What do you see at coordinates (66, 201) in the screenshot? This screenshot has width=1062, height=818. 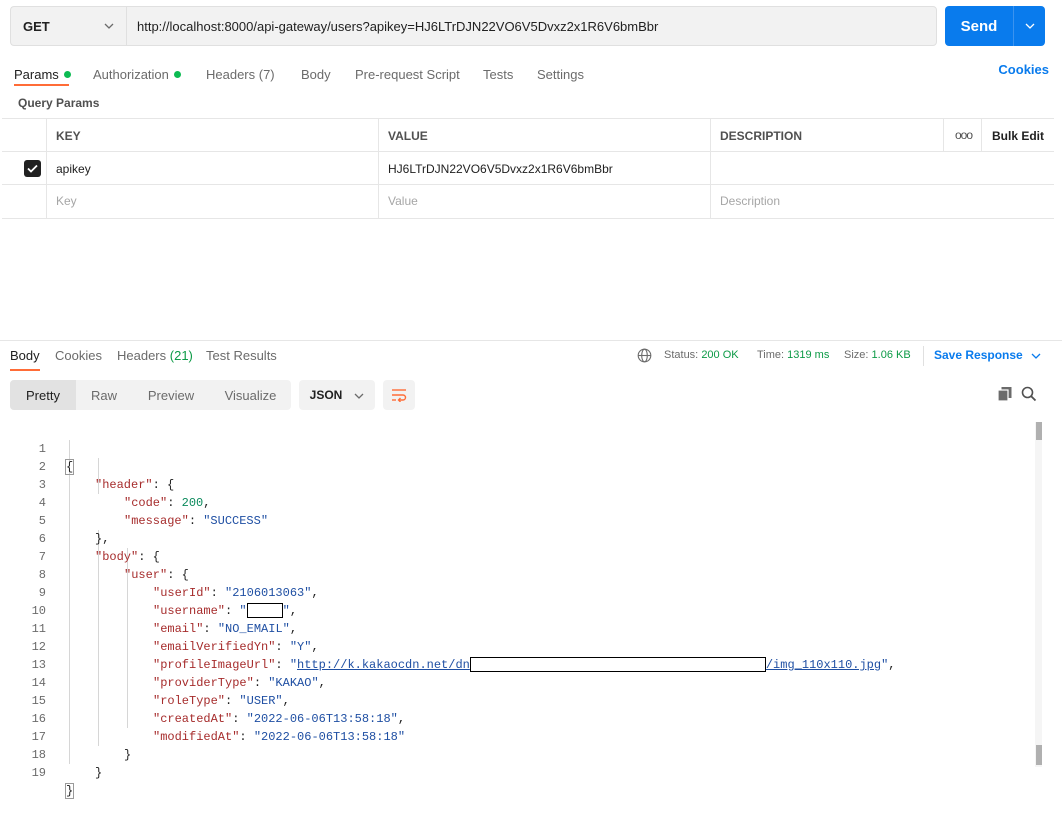 I see `new-key-input: Key` at bounding box center [66, 201].